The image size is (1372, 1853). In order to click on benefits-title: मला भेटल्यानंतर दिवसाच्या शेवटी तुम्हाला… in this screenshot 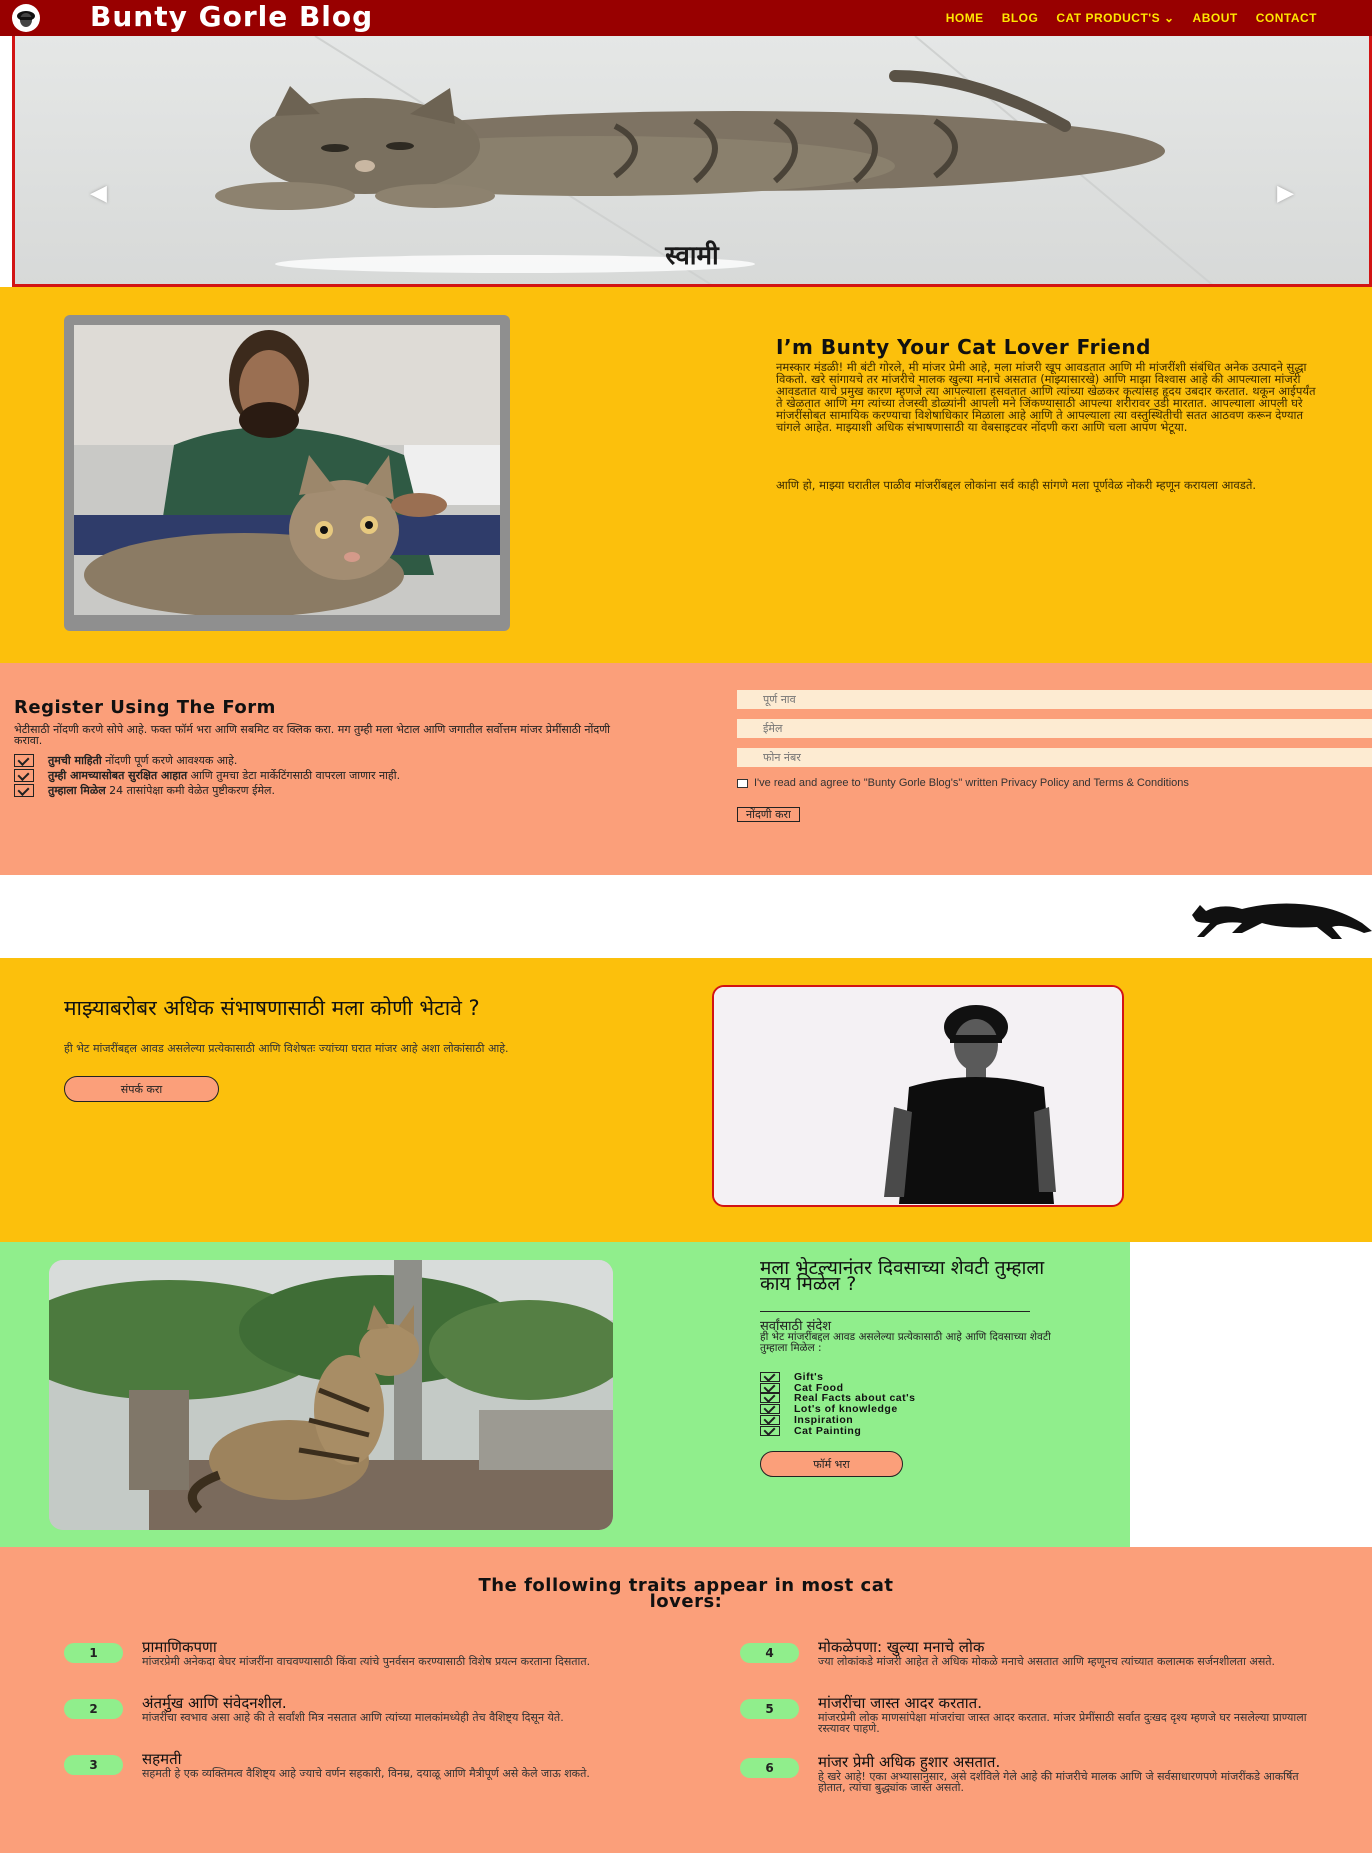, I will do `click(902, 1276)`.